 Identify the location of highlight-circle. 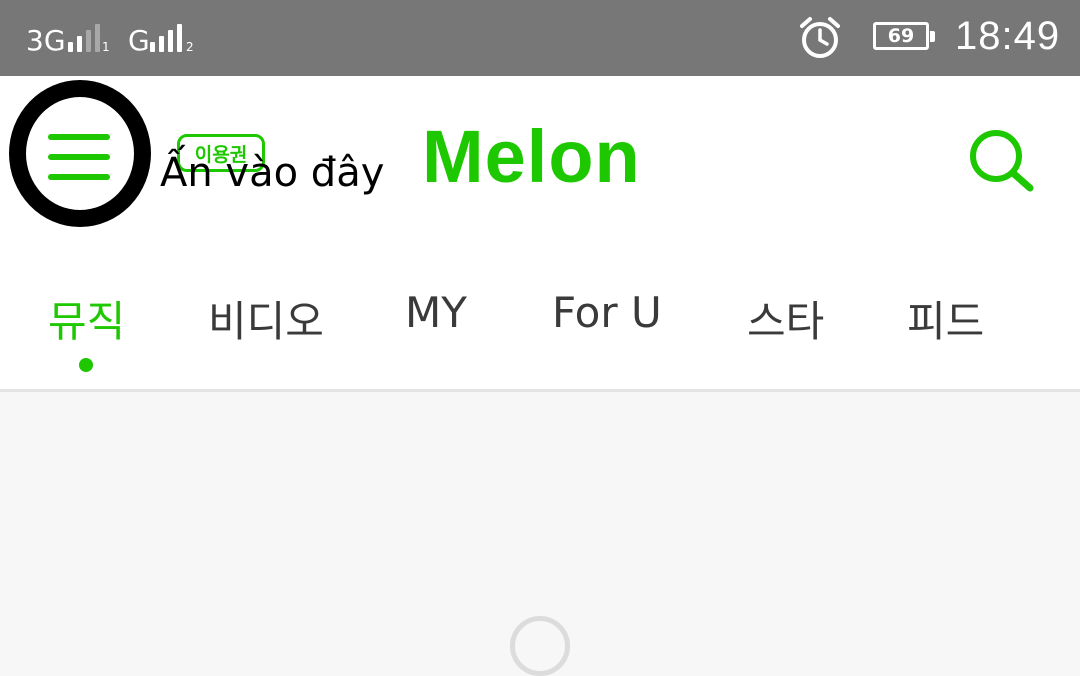
(80, 153).